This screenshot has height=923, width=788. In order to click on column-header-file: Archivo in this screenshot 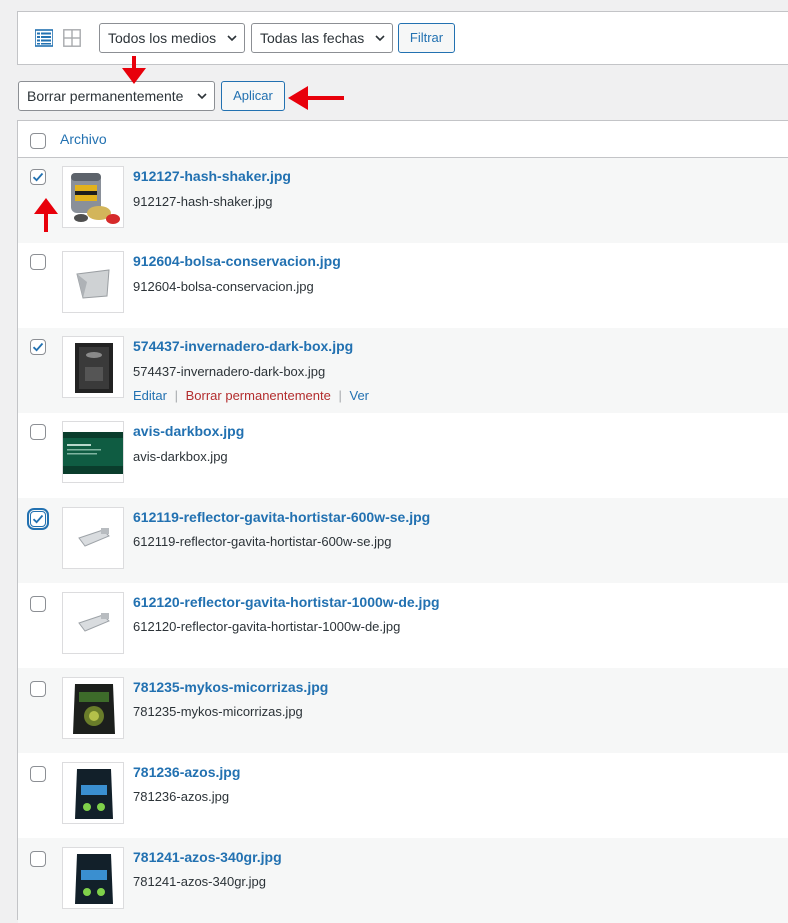, I will do `click(83, 139)`.